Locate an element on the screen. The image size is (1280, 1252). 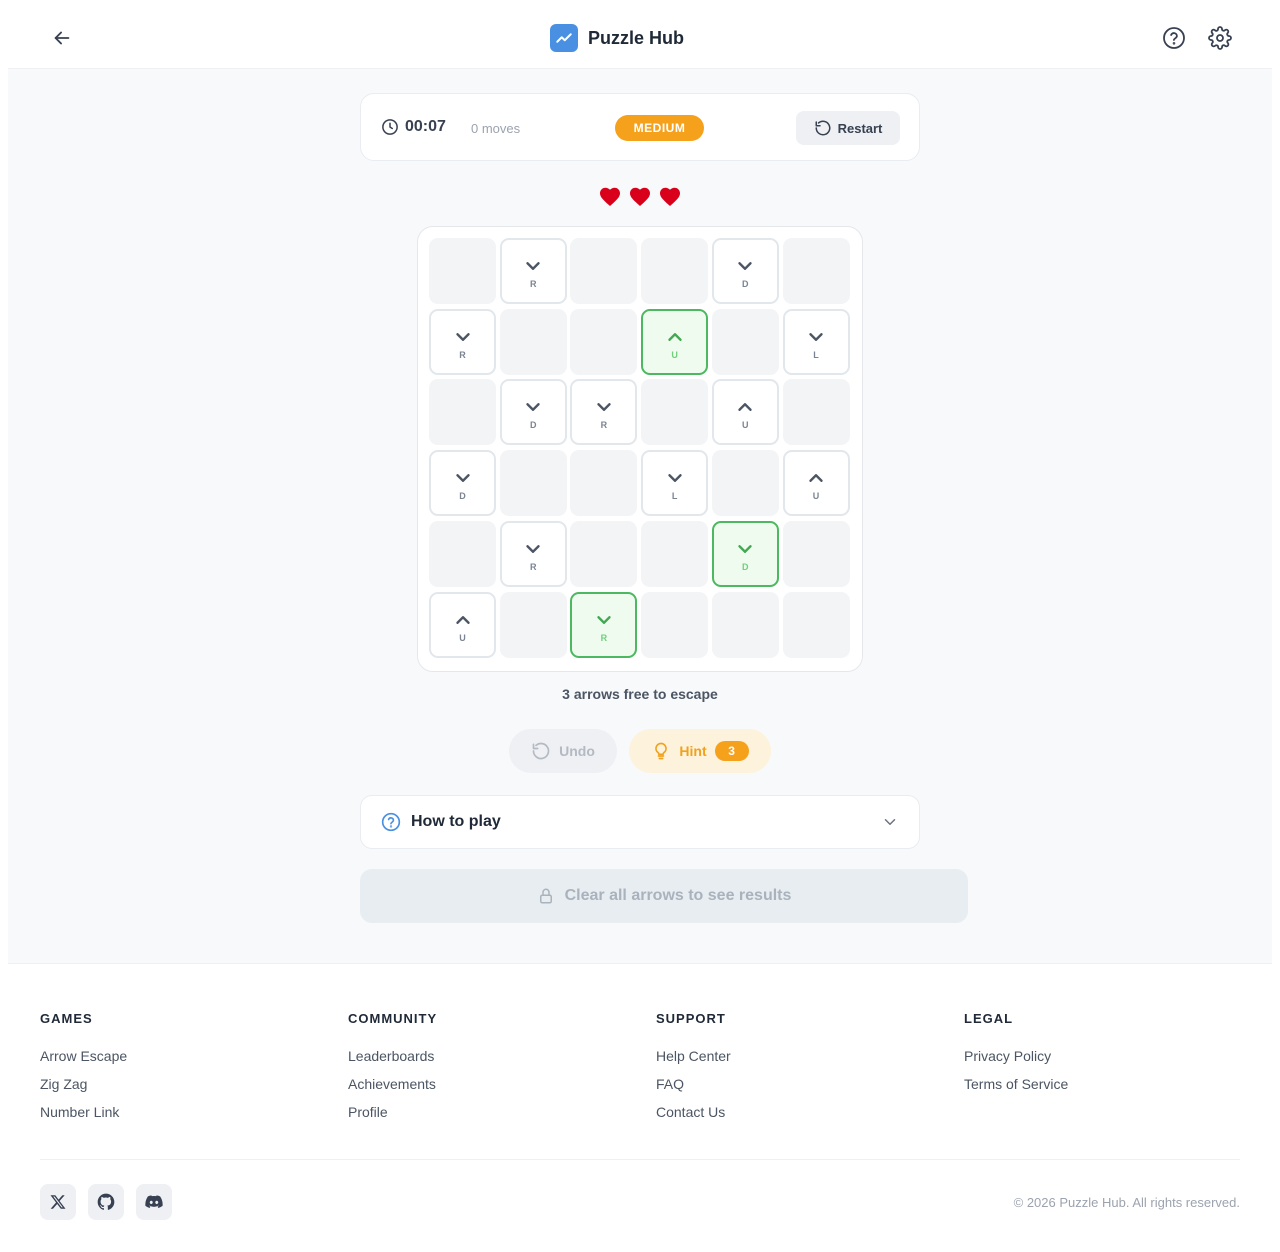
how-to-play-title: How to play is located at coordinates (456, 821).